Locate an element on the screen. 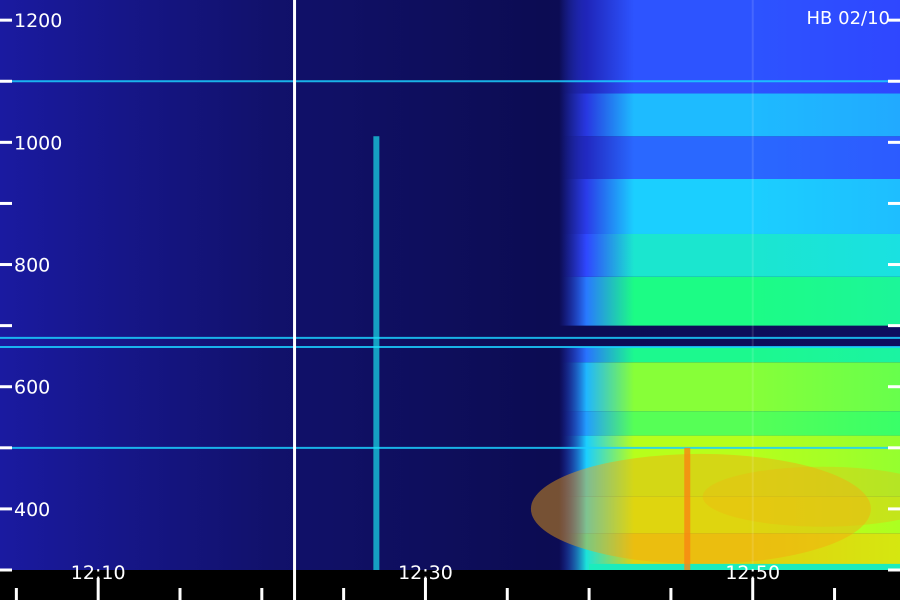 The width and height of the screenshot is (900, 600). y-tick-label: 800 is located at coordinates (32, 266).